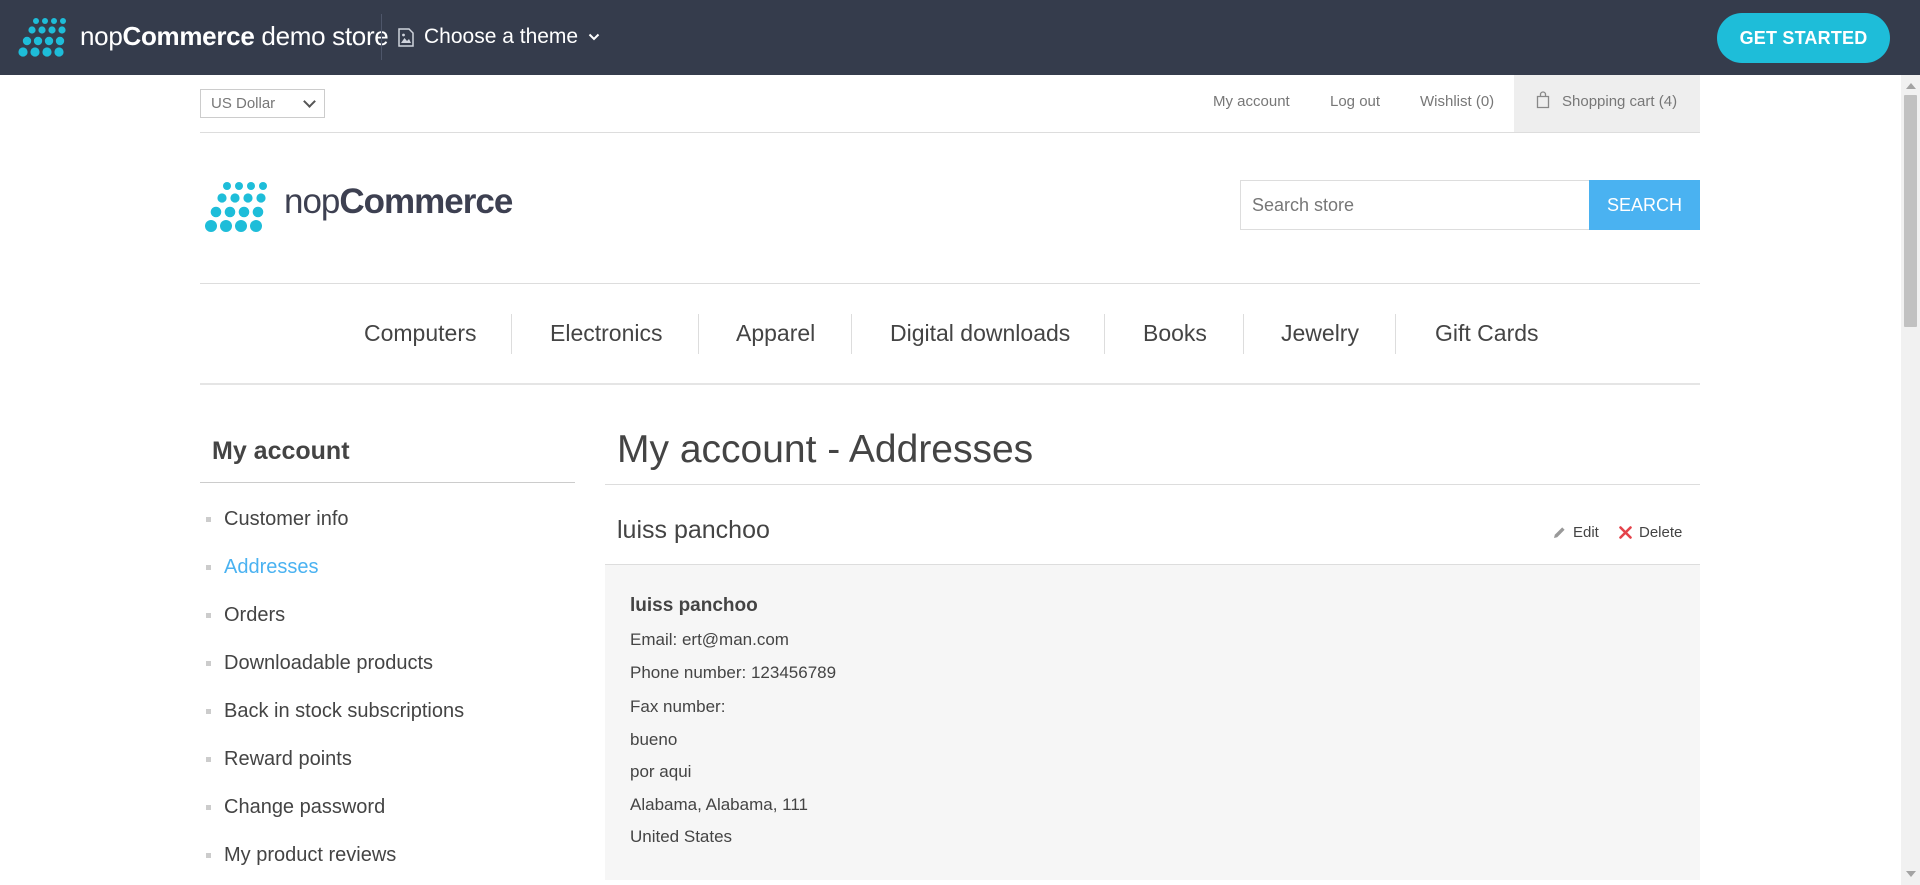 Image resolution: width=1920 pixels, height=885 pixels. I want to click on side-nav-item-change-password: Change password, so click(295, 807).